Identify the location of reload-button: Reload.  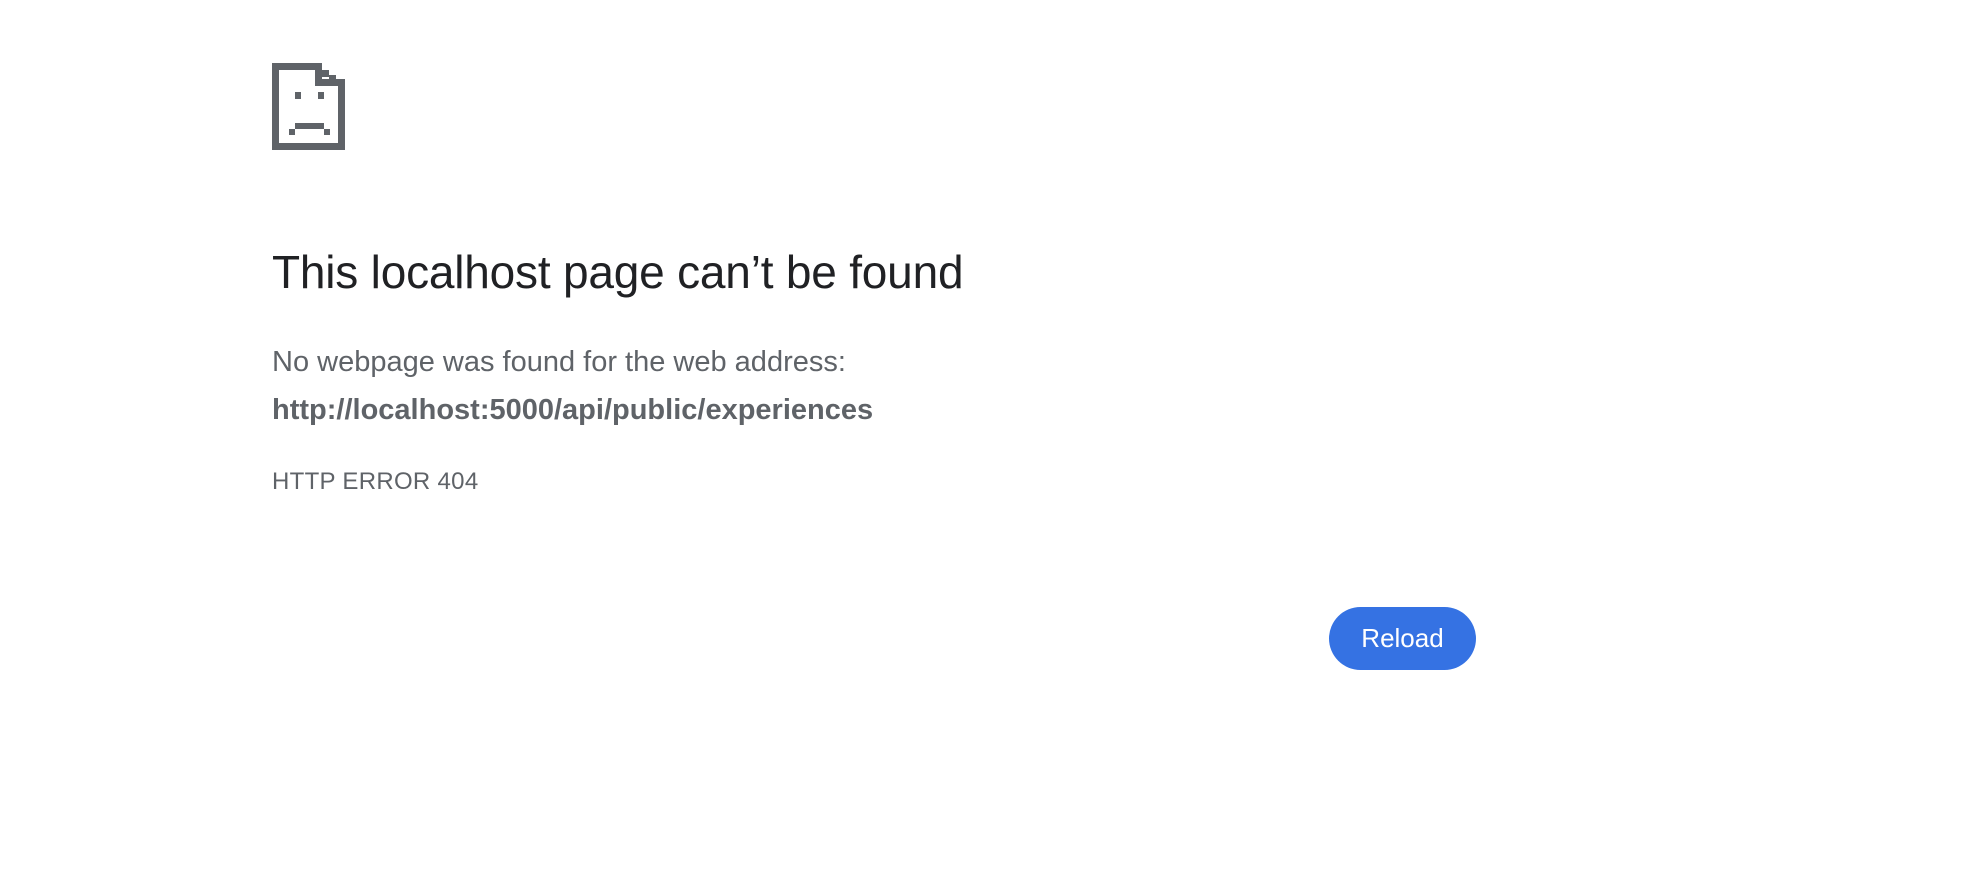
(1402, 638).